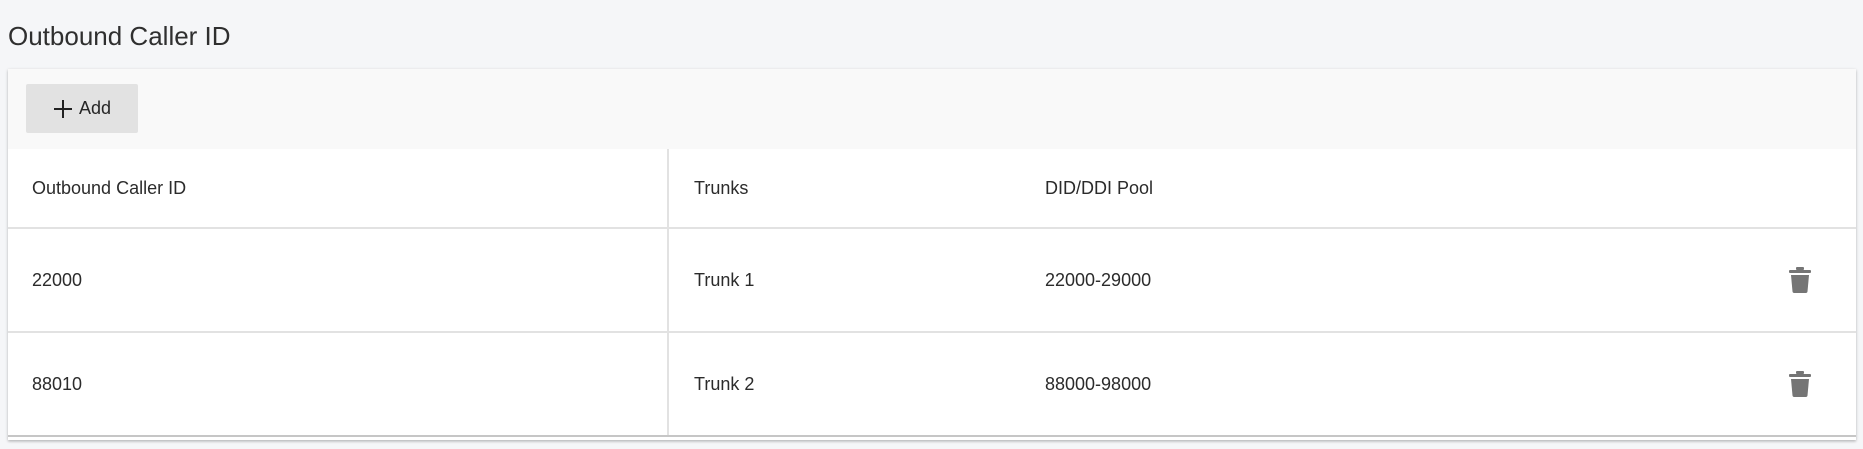 This screenshot has height=449, width=1863. What do you see at coordinates (119, 36) in the screenshot?
I see `page-title: Outbound Caller ID` at bounding box center [119, 36].